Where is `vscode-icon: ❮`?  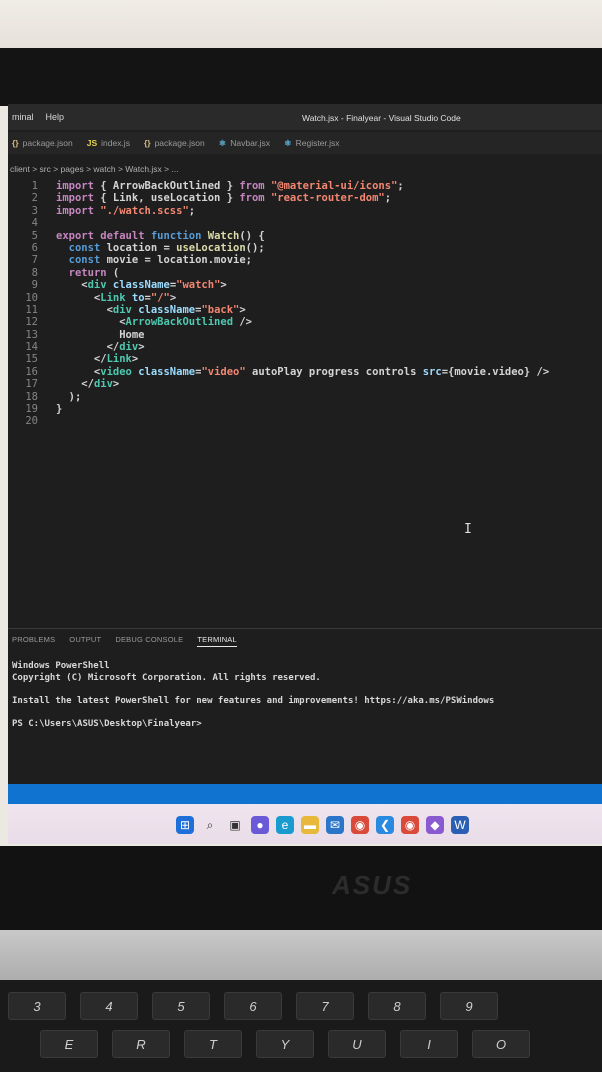
vscode-icon: ❮ is located at coordinates (385, 825).